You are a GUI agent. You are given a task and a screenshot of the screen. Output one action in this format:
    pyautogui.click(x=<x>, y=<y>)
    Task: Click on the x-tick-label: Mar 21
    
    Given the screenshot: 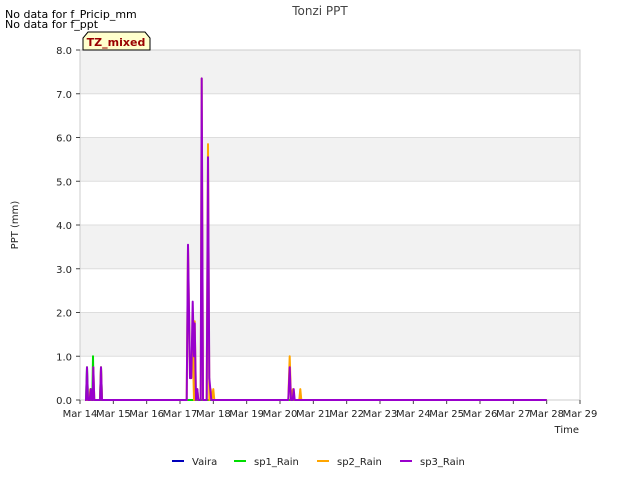 What is the action you would take?
    pyautogui.click(x=313, y=414)
    